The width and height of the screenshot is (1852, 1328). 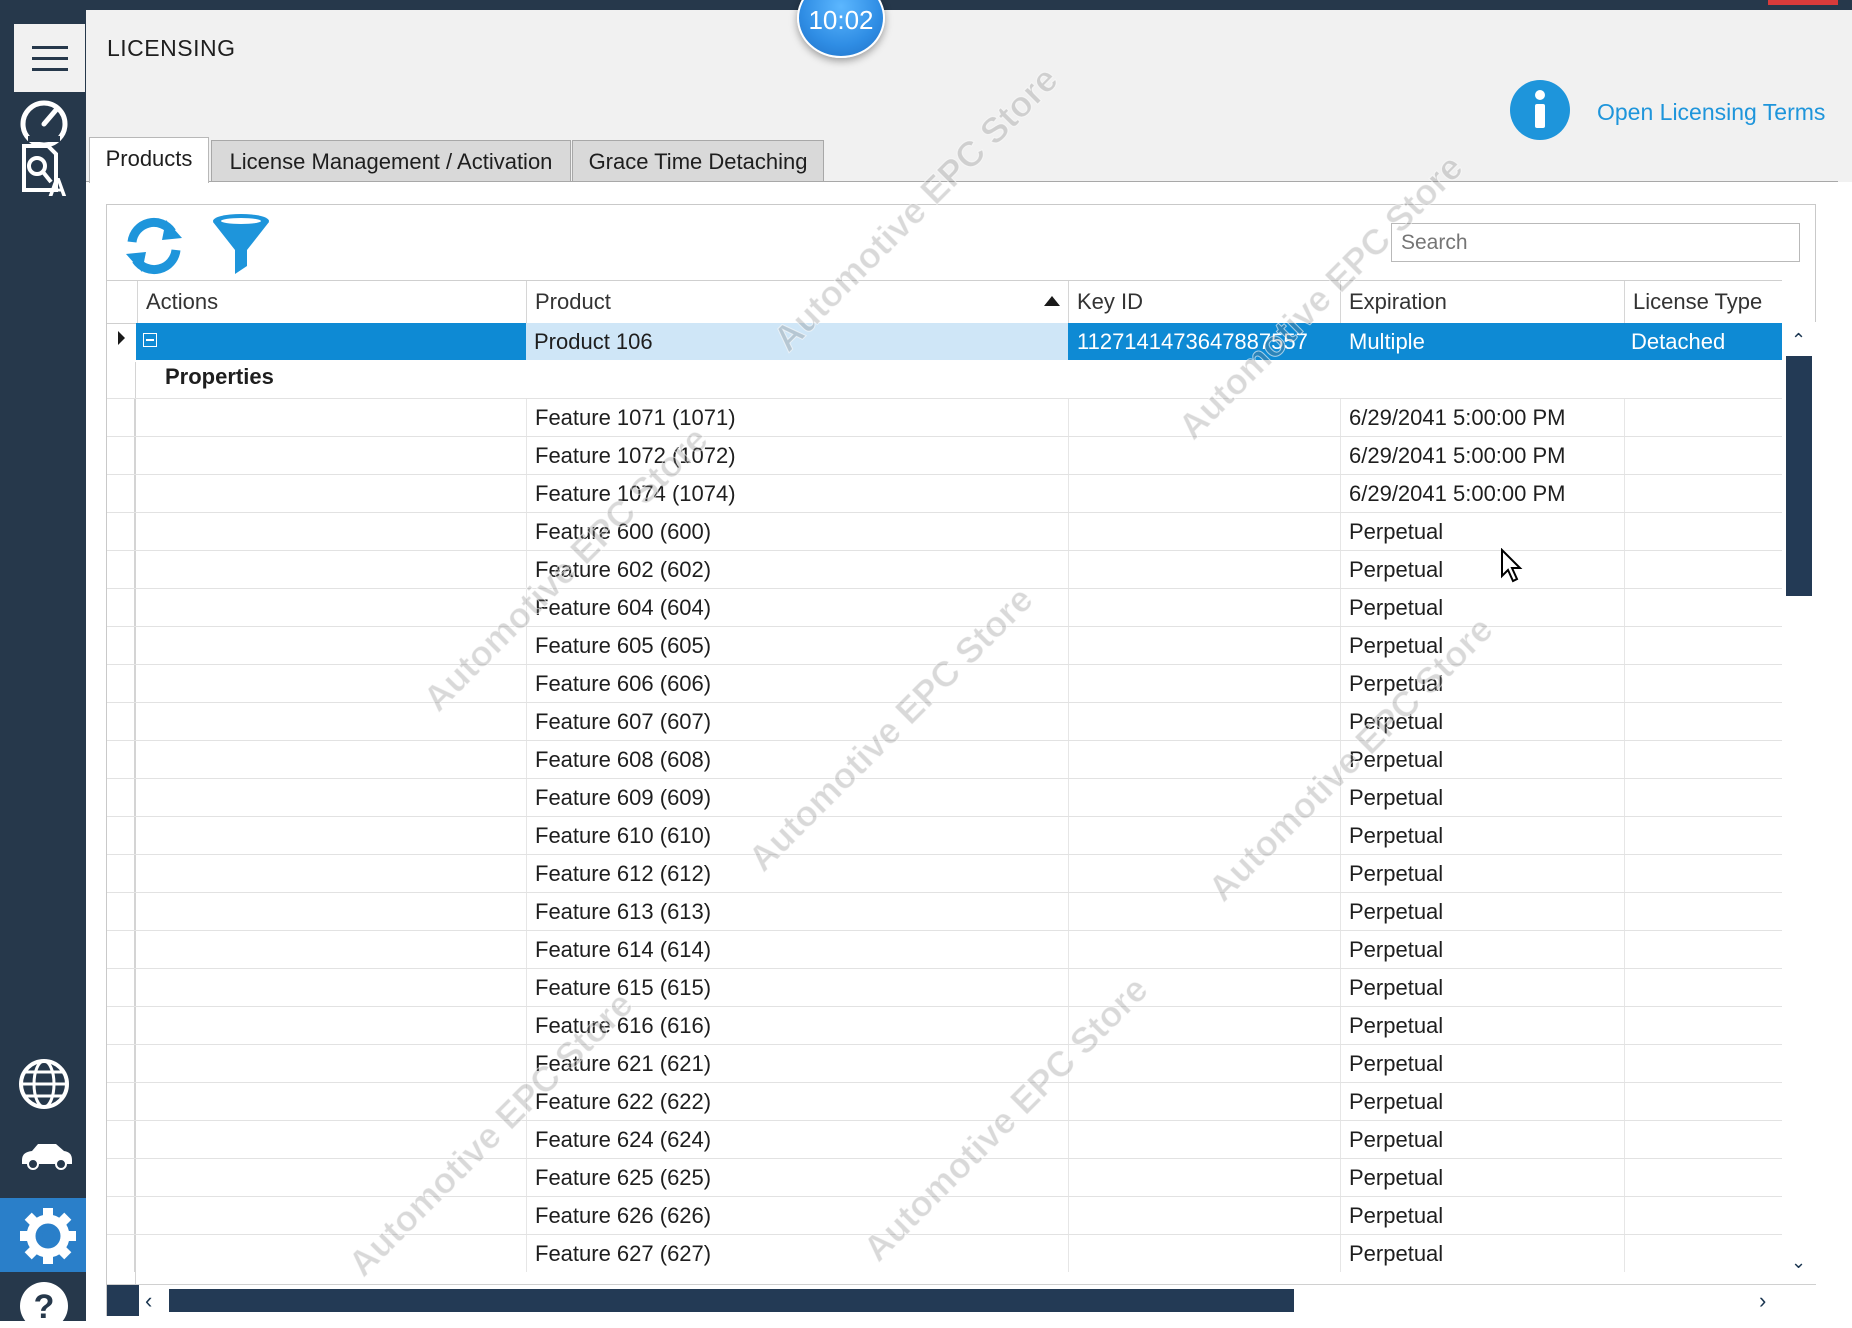 What do you see at coordinates (698, 161) in the screenshot?
I see `tab-grace-time-detaching: Grace Time Detaching` at bounding box center [698, 161].